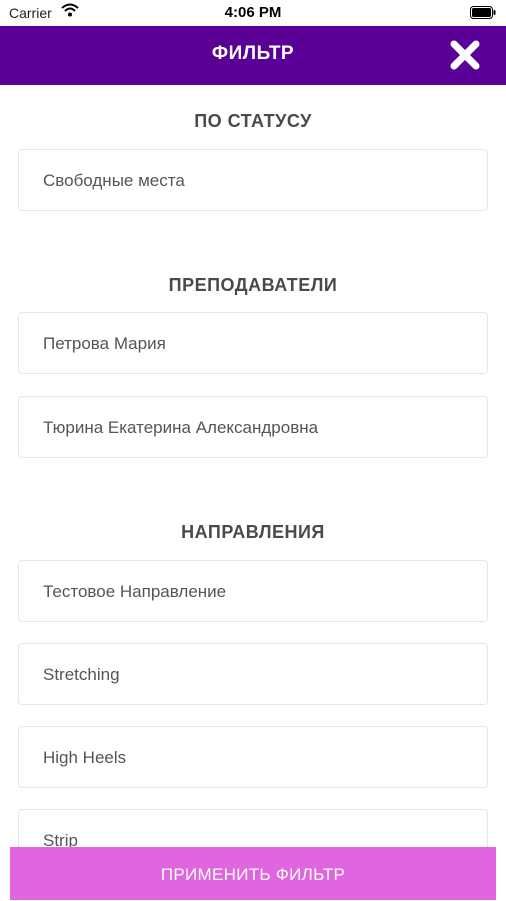 The image size is (506, 901). I want to click on section-title-teachers: ПРЕПОДАВАТЕЛИ, so click(253, 285).